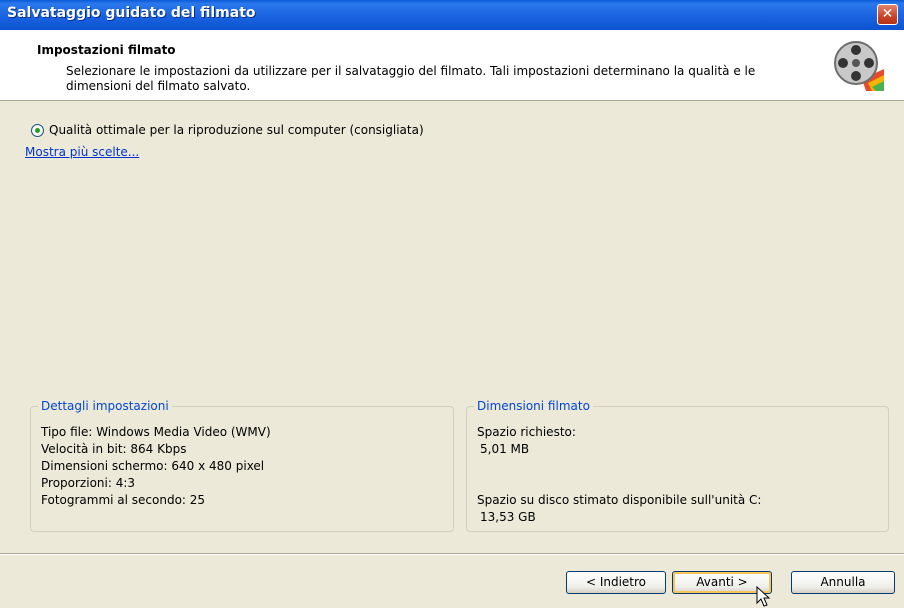  Describe the element at coordinates (153, 466) in the screenshot. I see `screen-size-text: Dimensioni schermo: 640 x 480 pixel` at that location.